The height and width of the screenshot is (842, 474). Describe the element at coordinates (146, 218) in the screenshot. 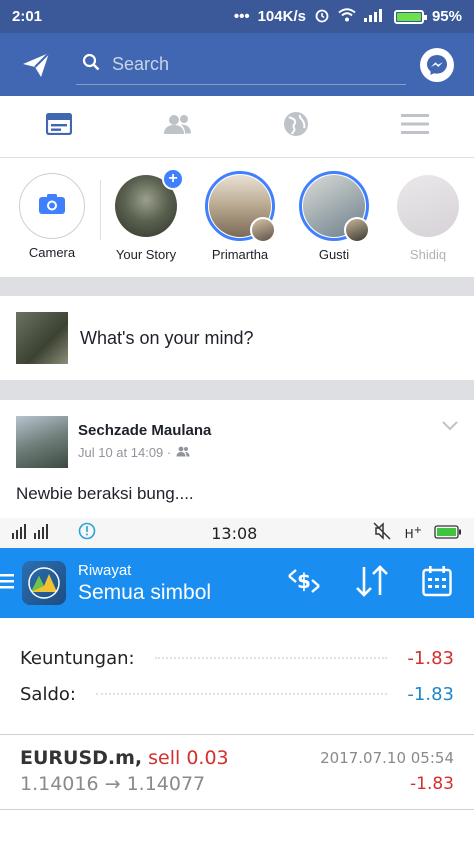

I see `story-your-story: + Your Story` at that location.